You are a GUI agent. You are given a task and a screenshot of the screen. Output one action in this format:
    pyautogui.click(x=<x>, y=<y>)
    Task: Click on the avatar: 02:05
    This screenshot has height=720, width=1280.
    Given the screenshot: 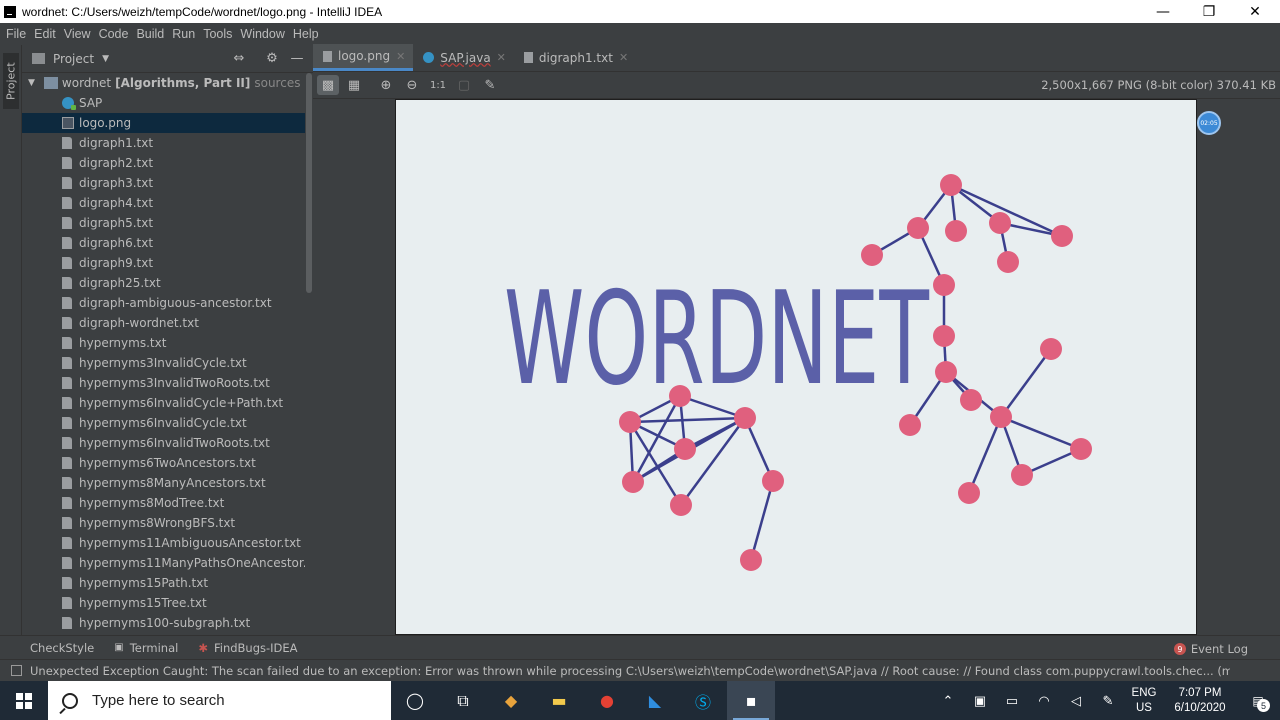 What is the action you would take?
    pyautogui.click(x=1209, y=123)
    